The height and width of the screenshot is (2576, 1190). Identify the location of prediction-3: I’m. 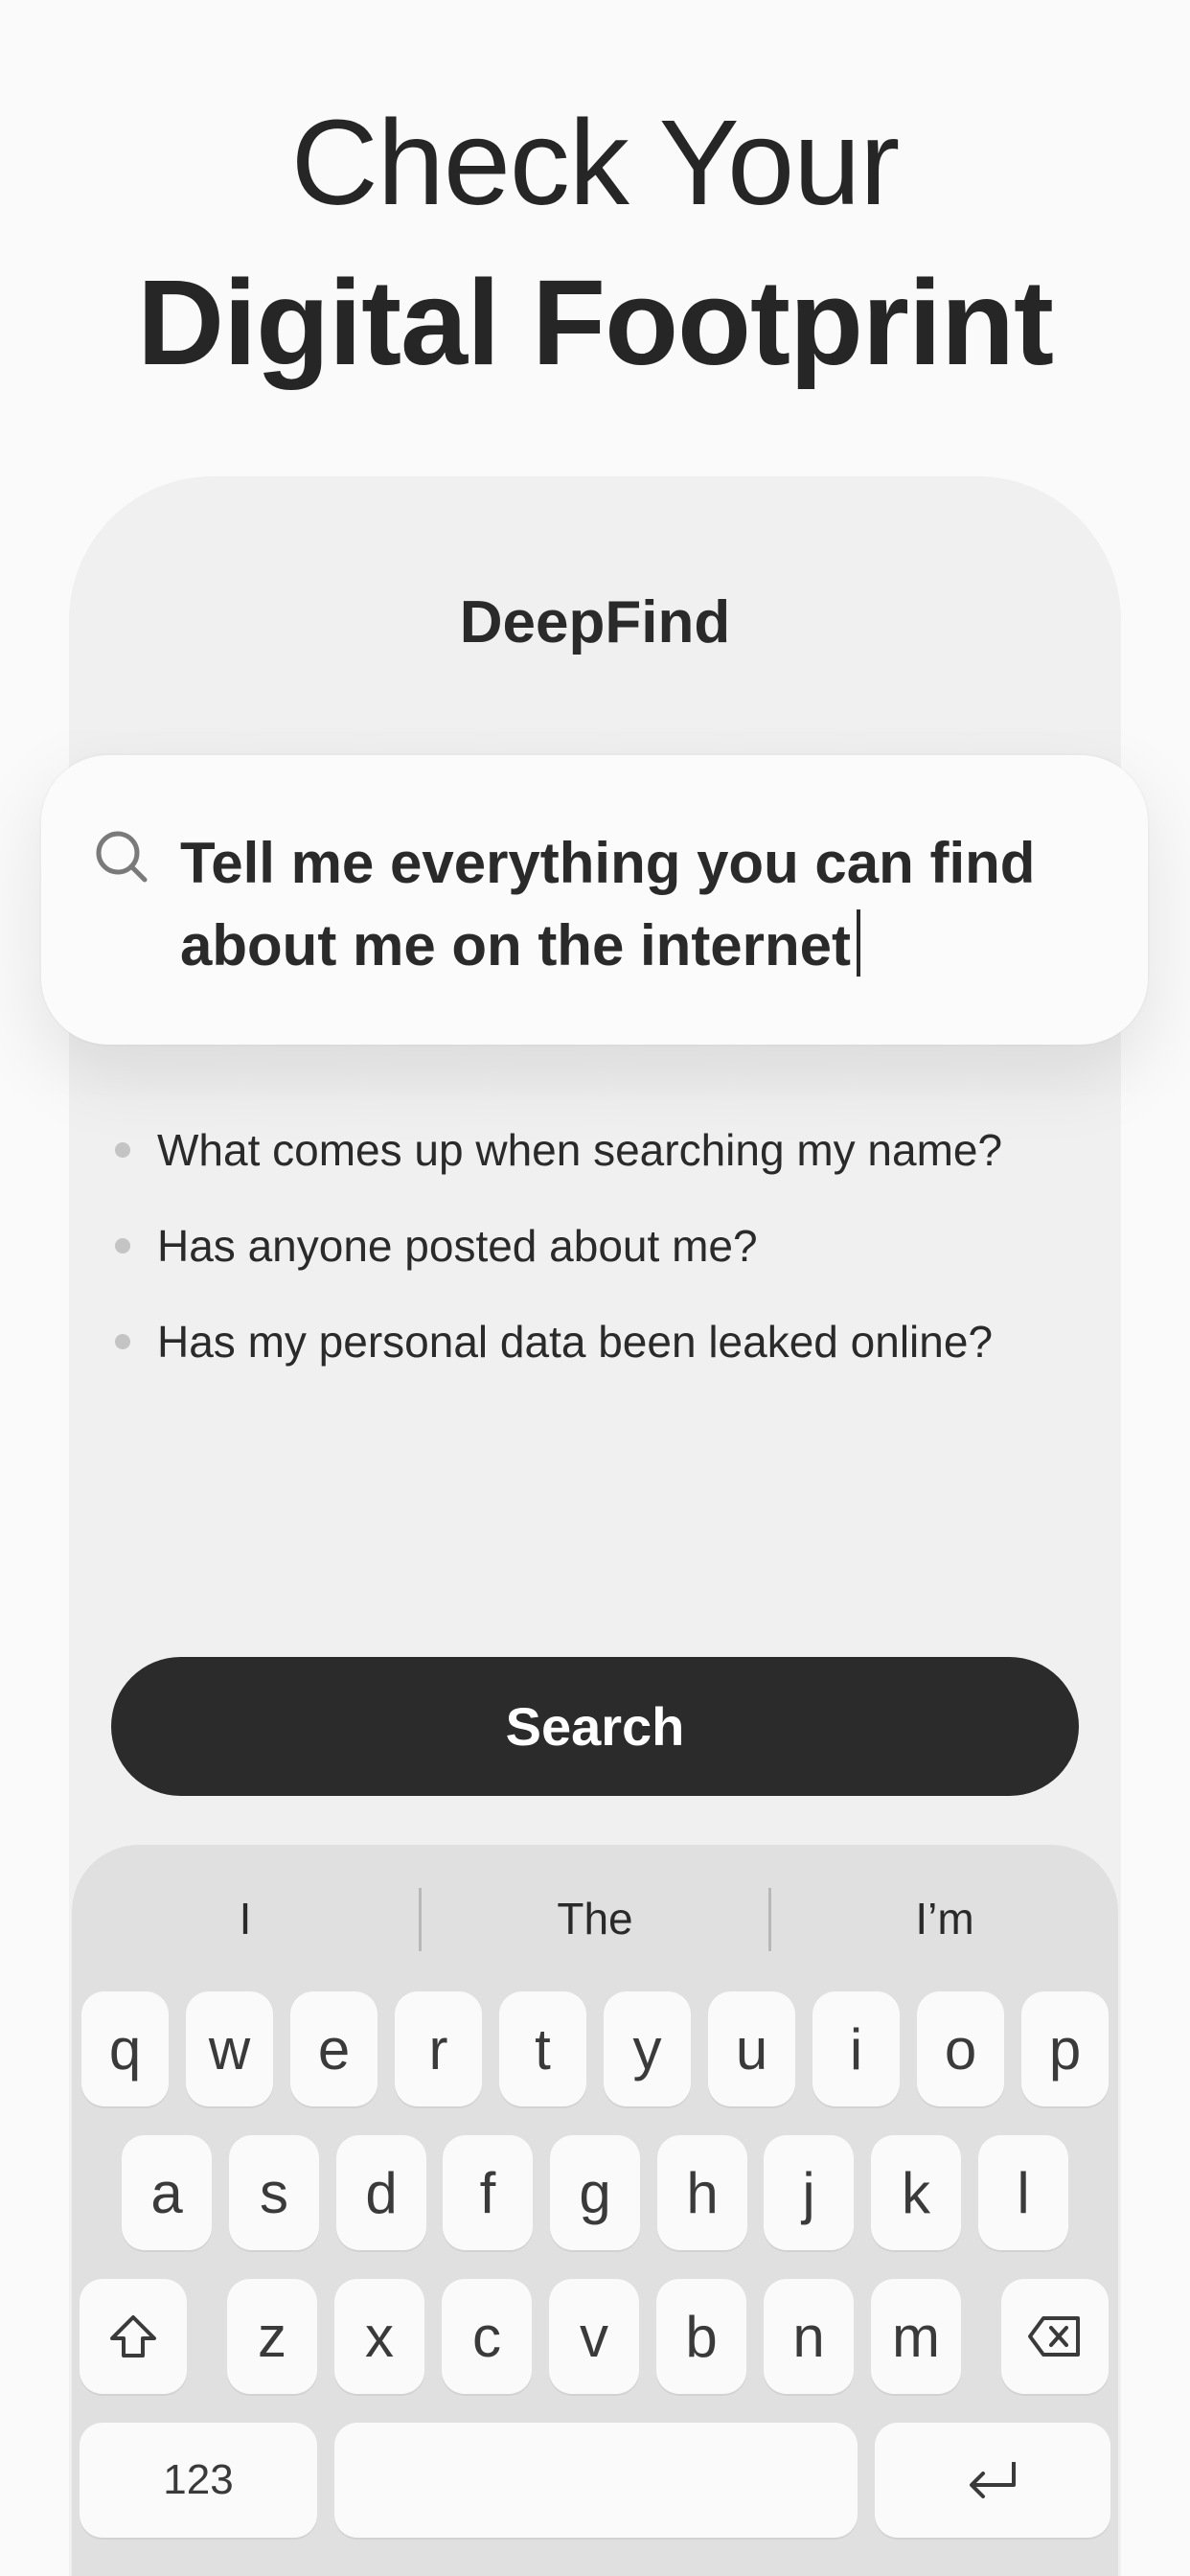
(945, 1919).